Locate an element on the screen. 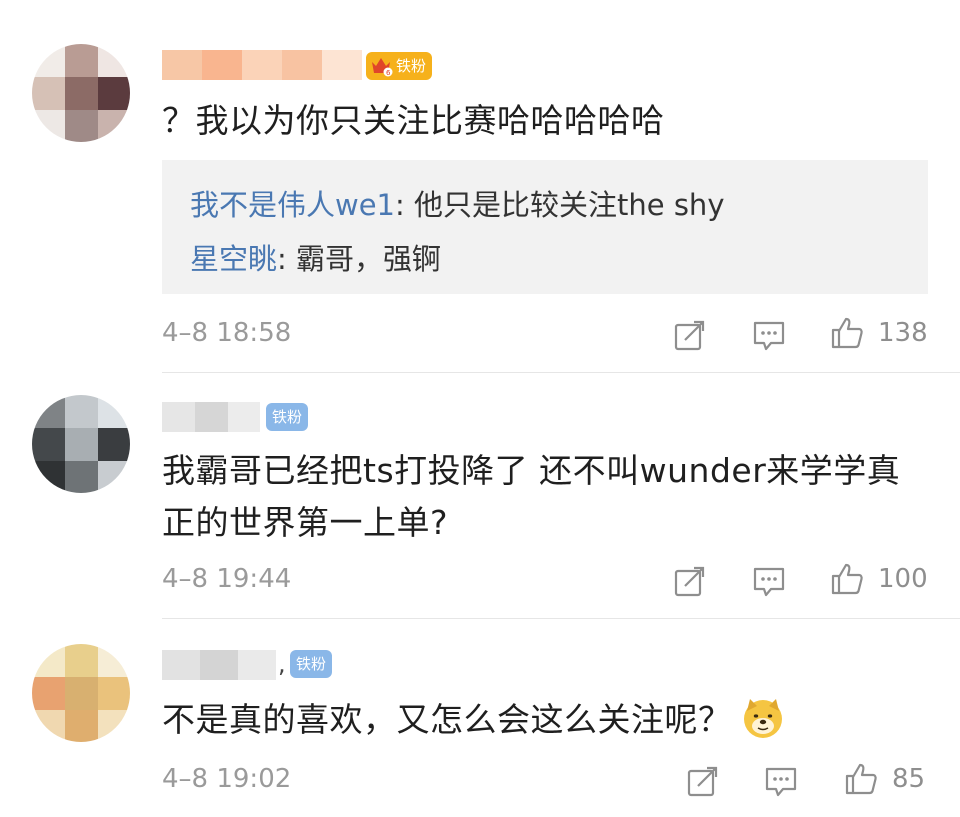  reply-text: 他只是比较关注the shy is located at coordinates (569, 205).